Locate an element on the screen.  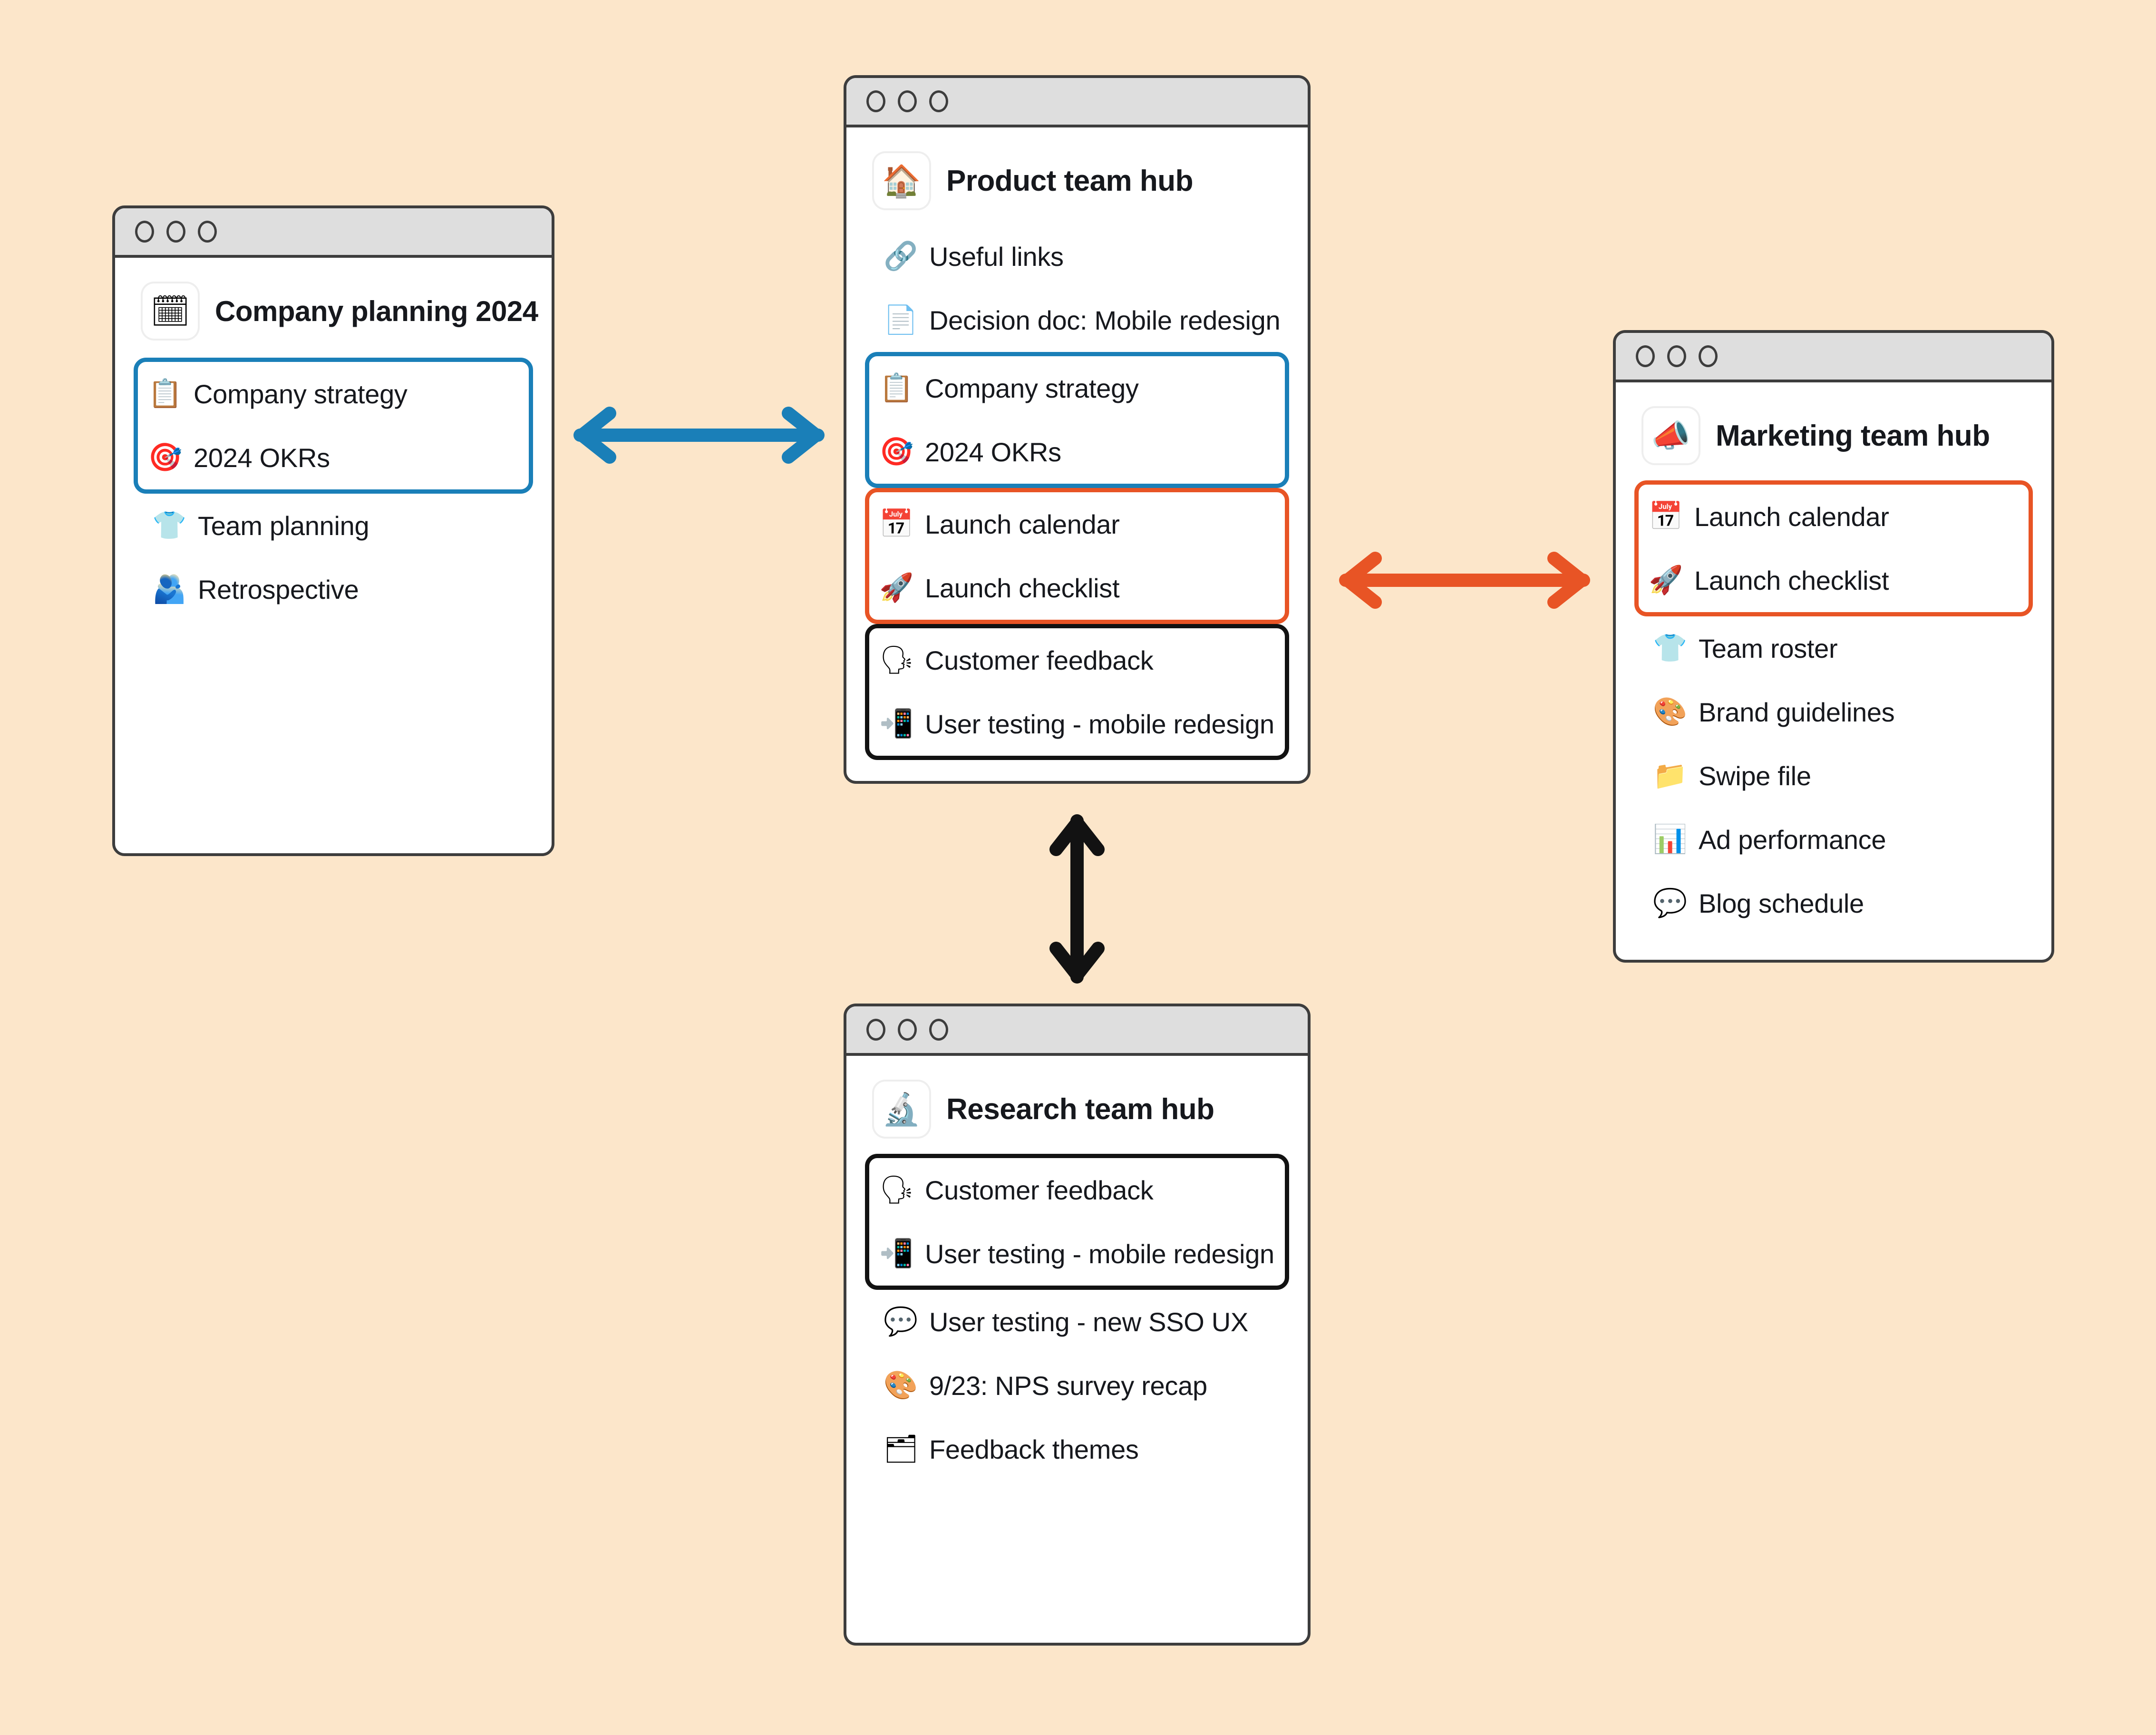
list-item-label: Team roster is located at coordinates (1768, 648).